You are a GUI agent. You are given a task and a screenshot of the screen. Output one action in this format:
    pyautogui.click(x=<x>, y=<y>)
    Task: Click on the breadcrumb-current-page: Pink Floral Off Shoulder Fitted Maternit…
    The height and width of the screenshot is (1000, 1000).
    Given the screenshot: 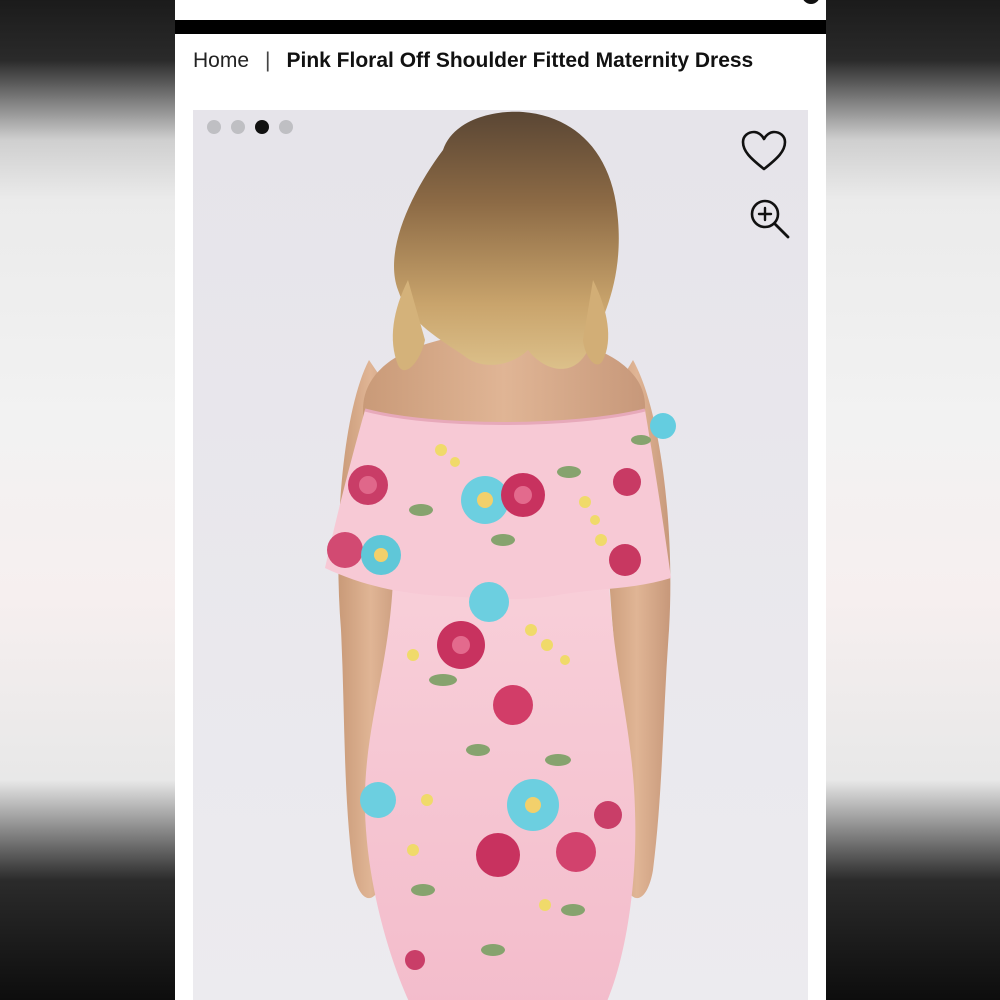 What is the action you would take?
    pyautogui.click(x=520, y=60)
    